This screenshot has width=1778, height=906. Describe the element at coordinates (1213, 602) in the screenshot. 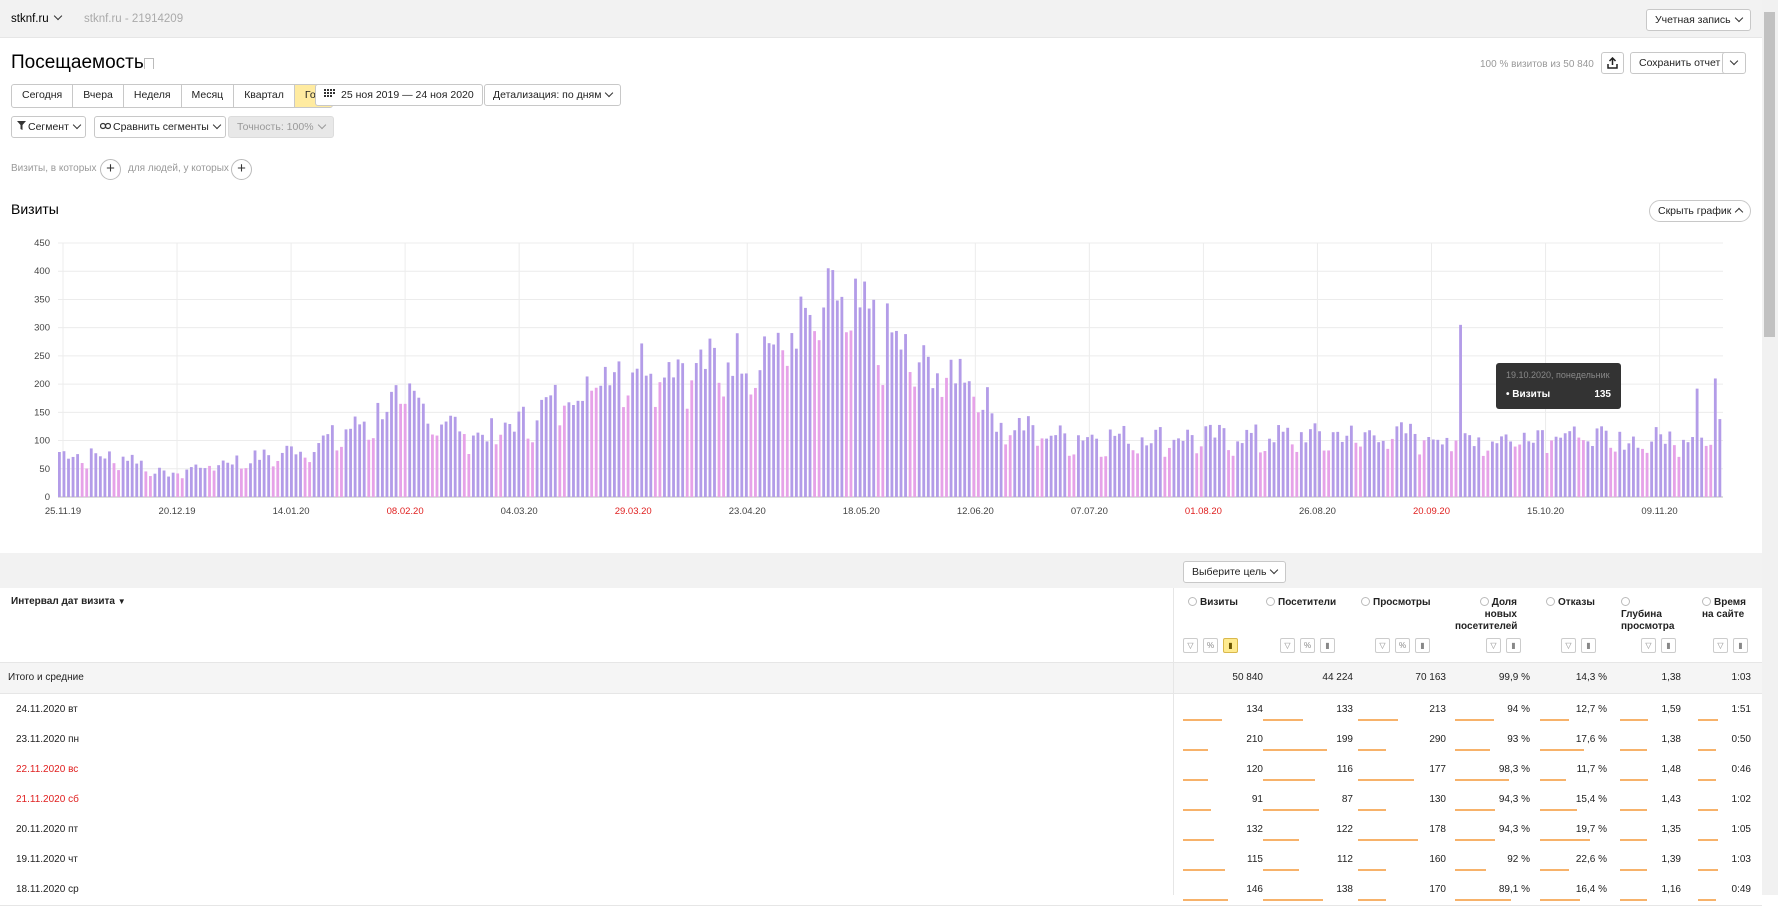

I see `col-visits: Визиты` at that location.